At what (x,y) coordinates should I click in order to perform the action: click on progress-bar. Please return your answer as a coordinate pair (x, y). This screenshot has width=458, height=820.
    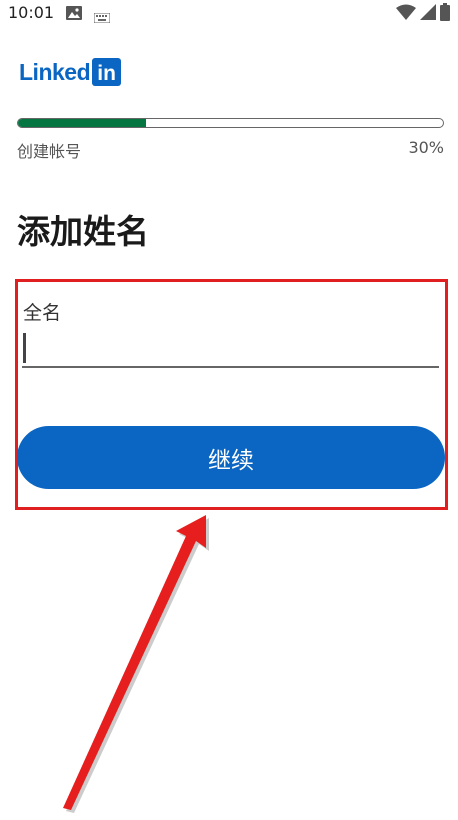
    Looking at the image, I should click on (230, 123).